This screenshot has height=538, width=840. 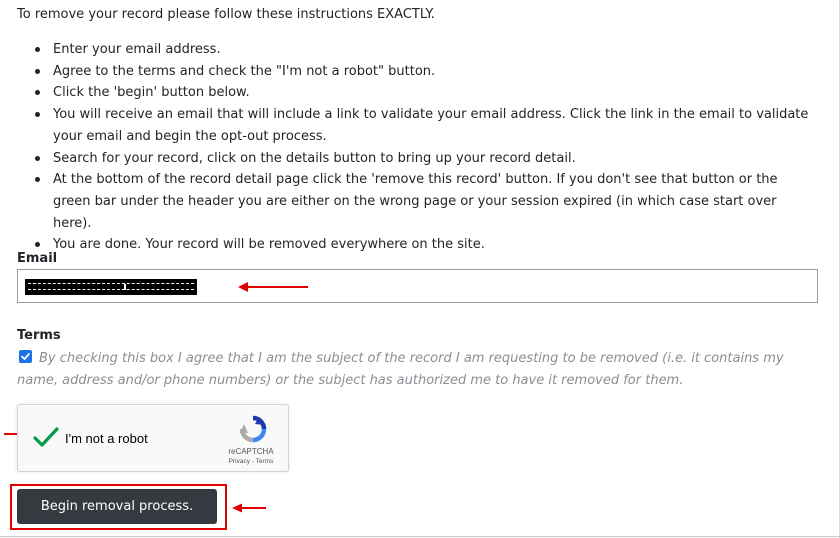 I want to click on submit-arrow-annotation, so click(x=249, y=508).